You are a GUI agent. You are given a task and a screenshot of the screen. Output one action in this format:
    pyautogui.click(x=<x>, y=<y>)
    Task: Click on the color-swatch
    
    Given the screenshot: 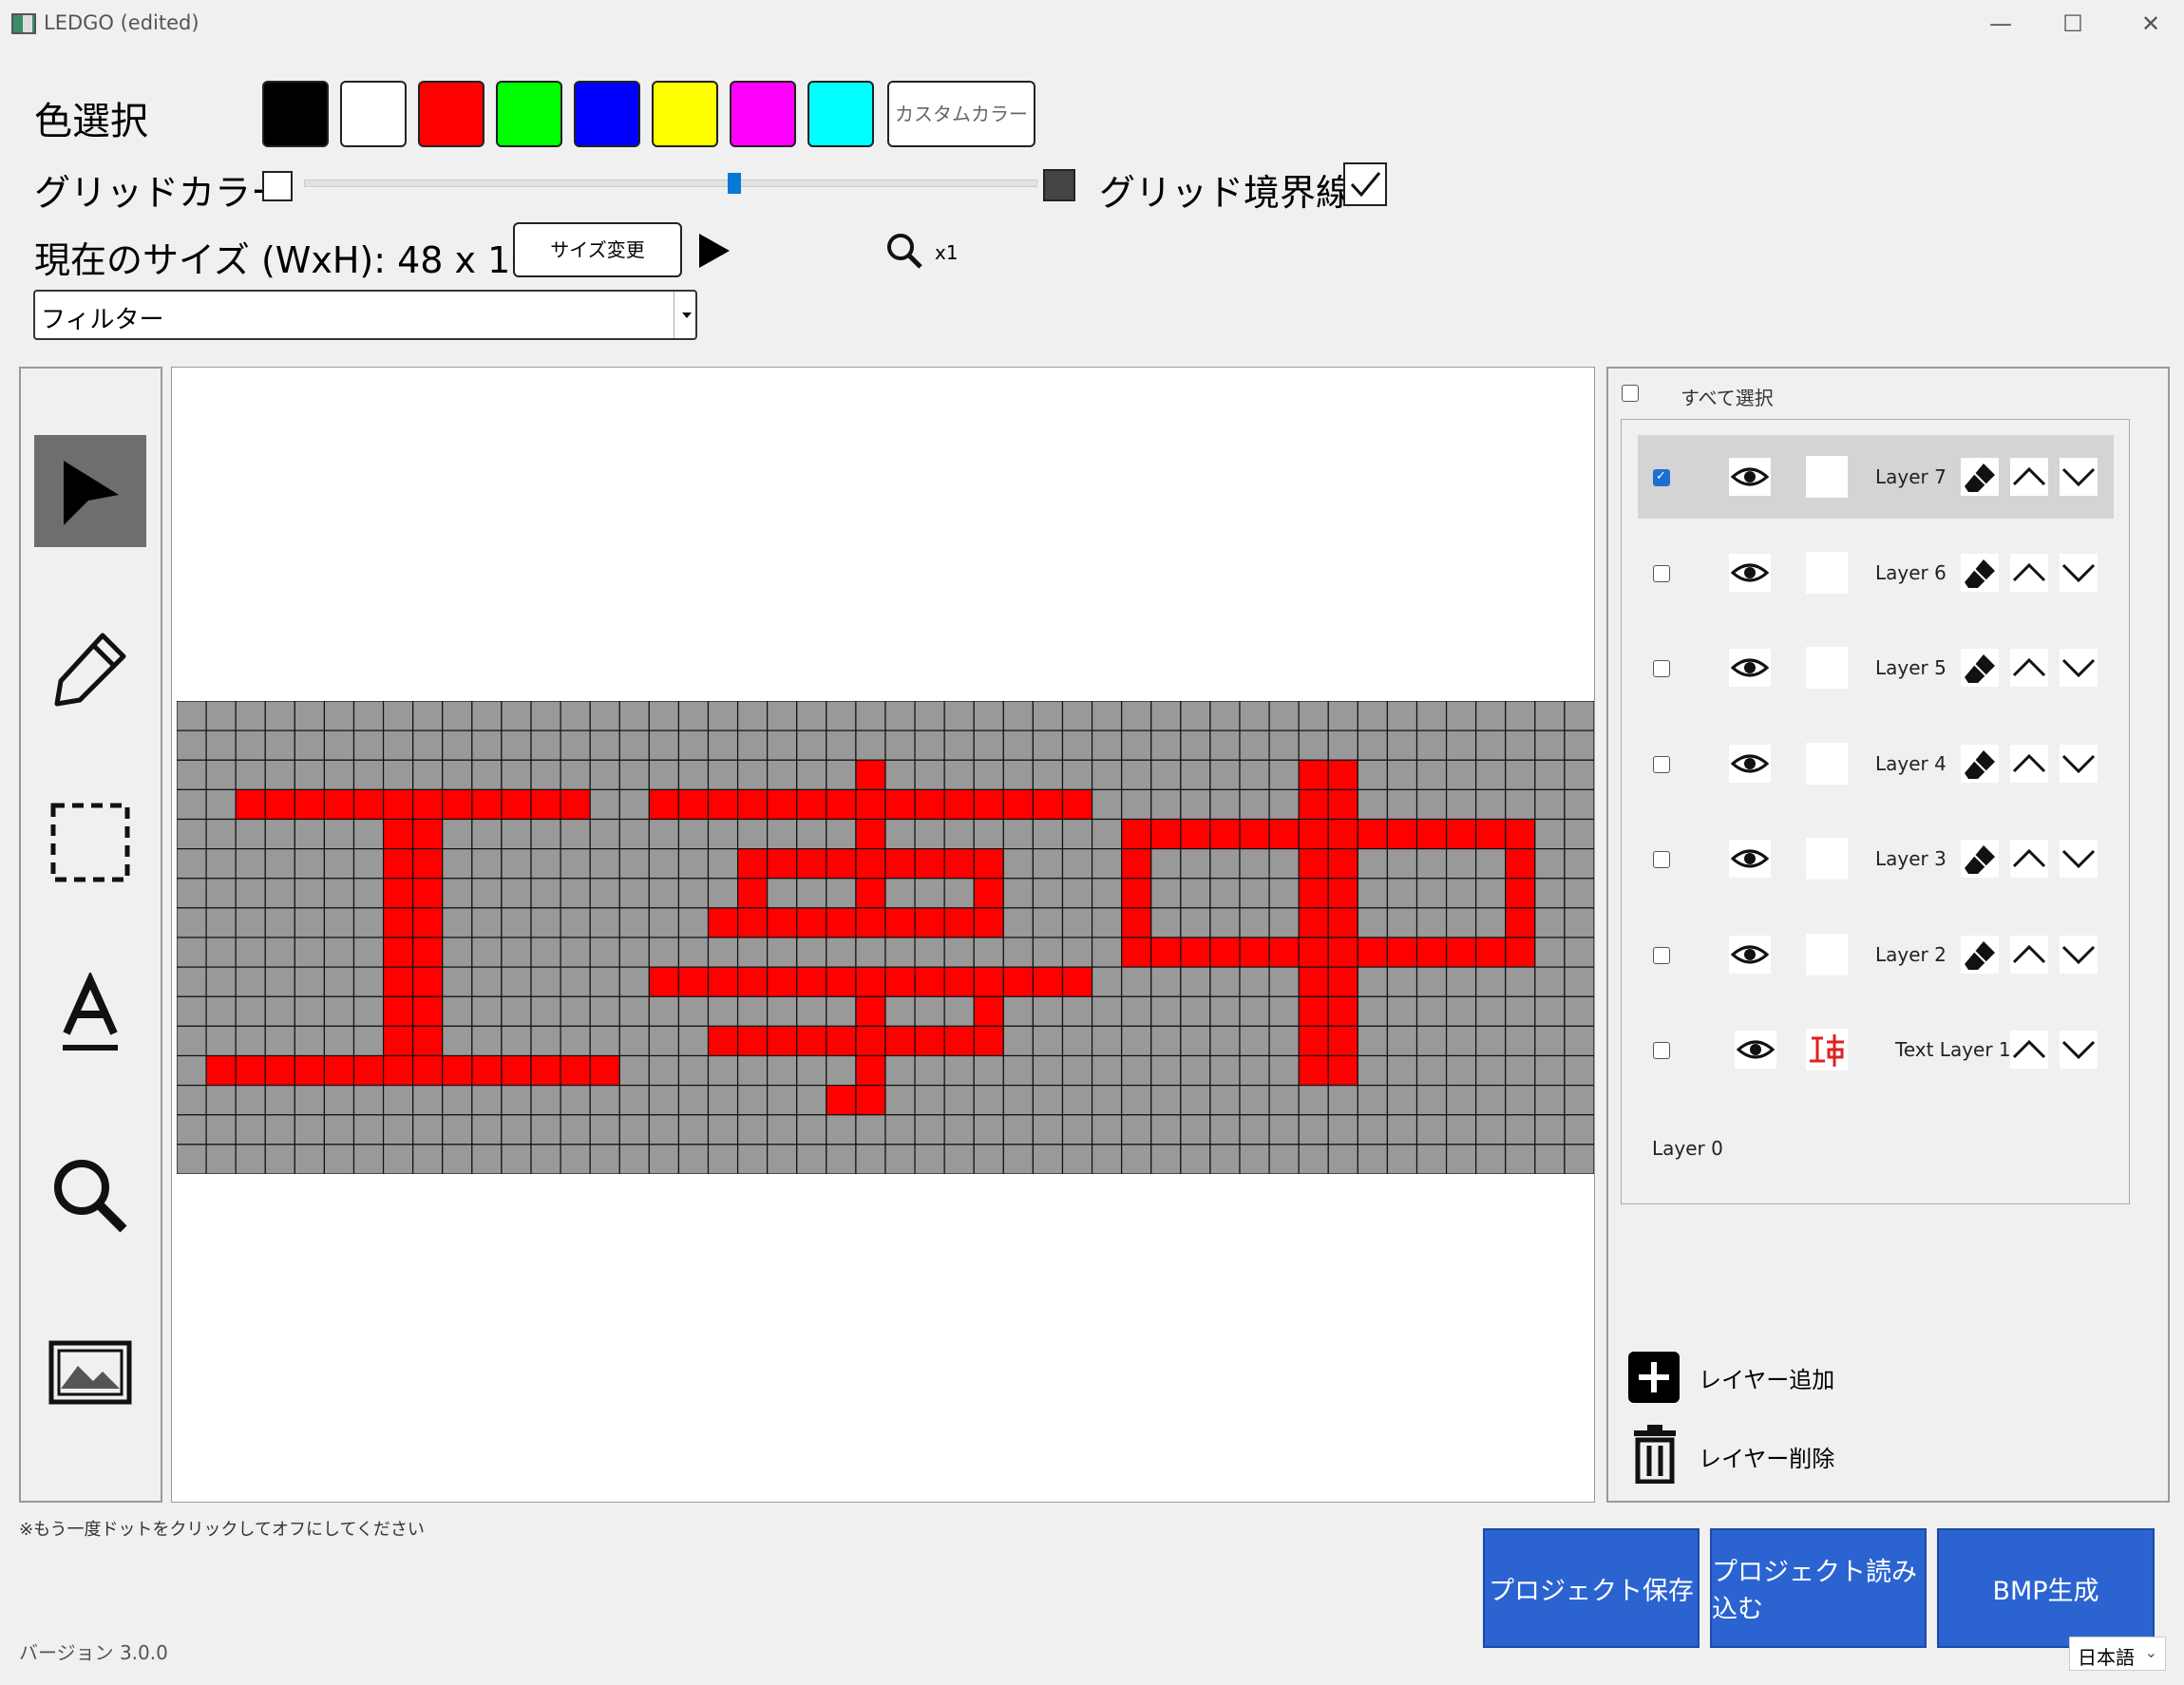 What is the action you would take?
    pyautogui.click(x=840, y=114)
    